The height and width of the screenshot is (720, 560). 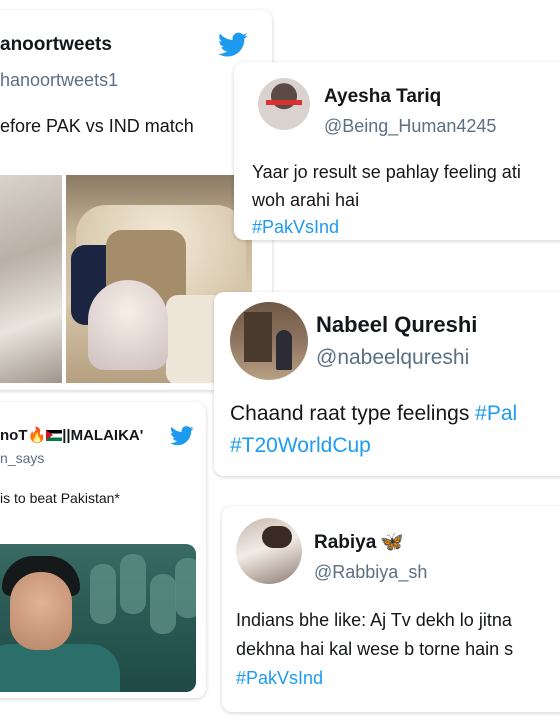 I want to click on tweet-text: efore PAK vs IND match, so click(x=97, y=126).